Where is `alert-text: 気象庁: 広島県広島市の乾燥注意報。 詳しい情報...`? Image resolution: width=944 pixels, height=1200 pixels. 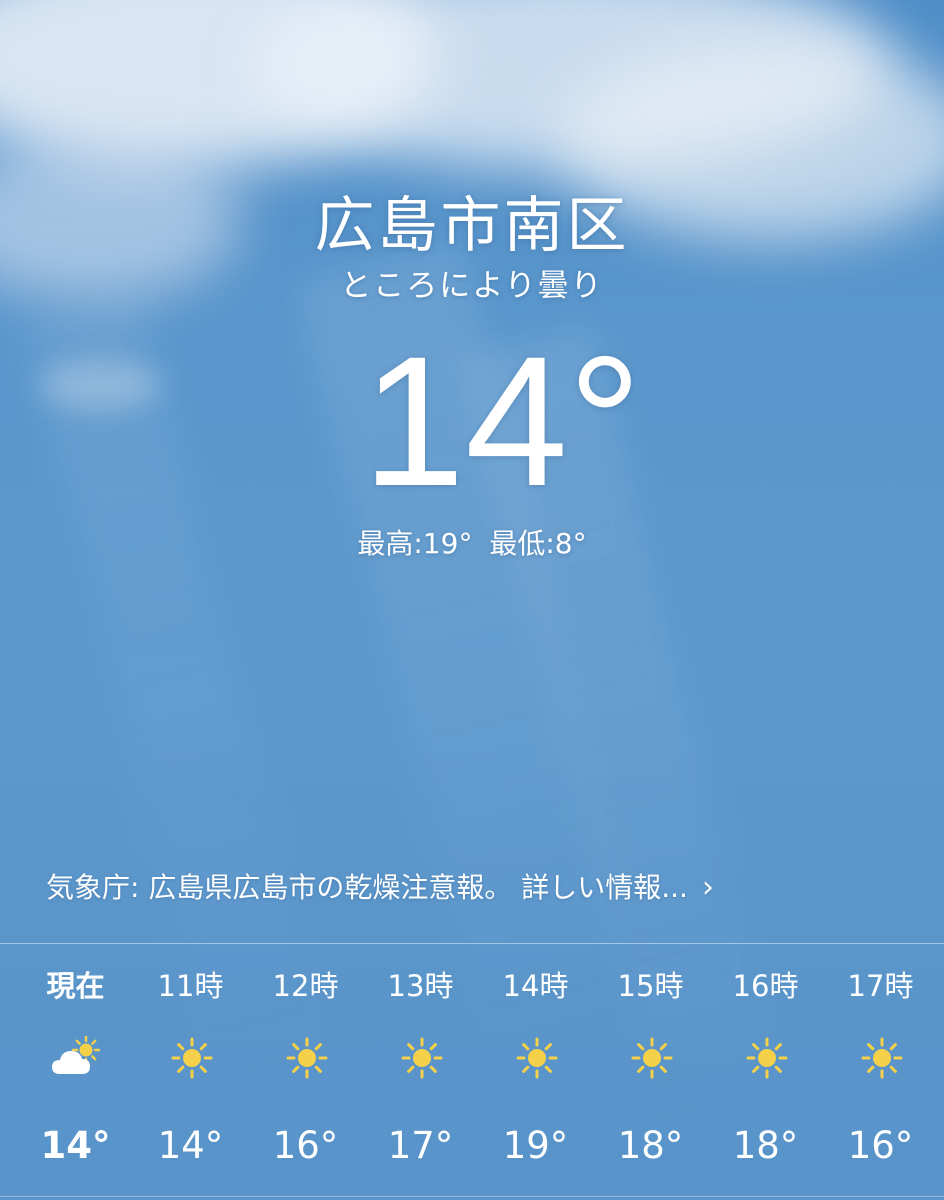 alert-text: 気象庁: 広島県広島市の乾燥注意報。 詳しい情報... is located at coordinates (367, 887).